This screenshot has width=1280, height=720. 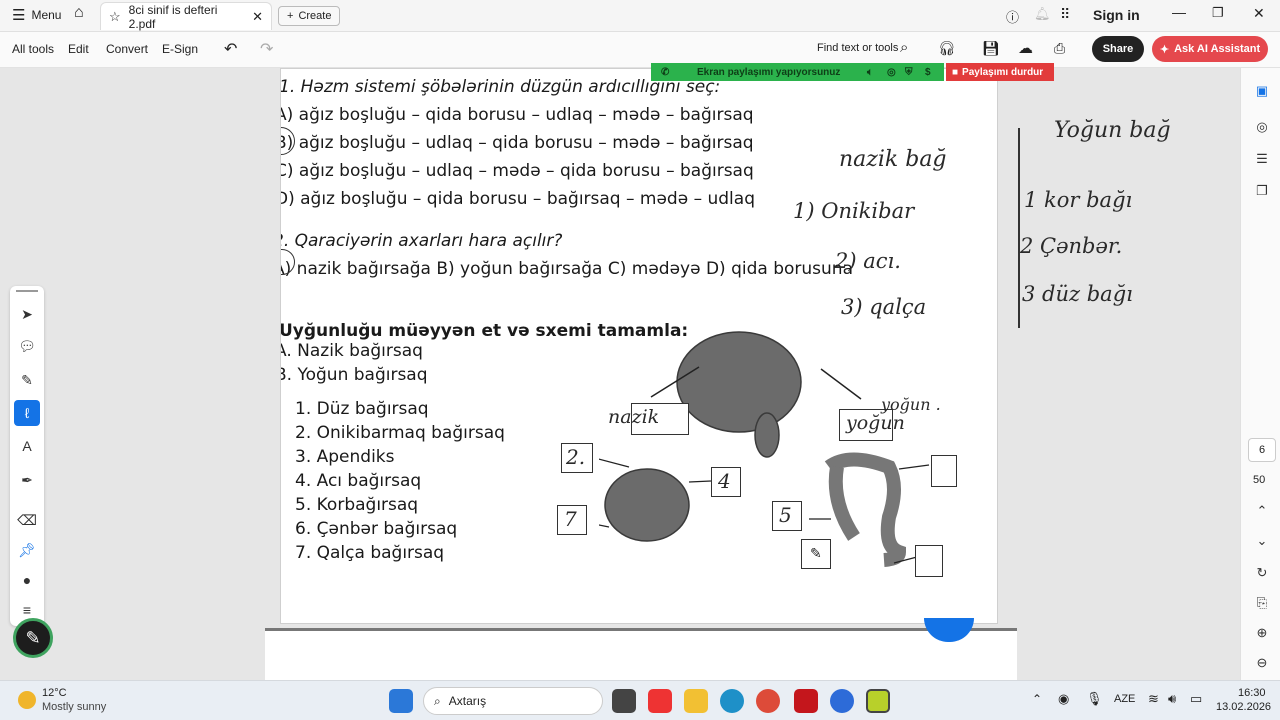 I want to click on diagram-box-4: 4, so click(x=726, y=482).